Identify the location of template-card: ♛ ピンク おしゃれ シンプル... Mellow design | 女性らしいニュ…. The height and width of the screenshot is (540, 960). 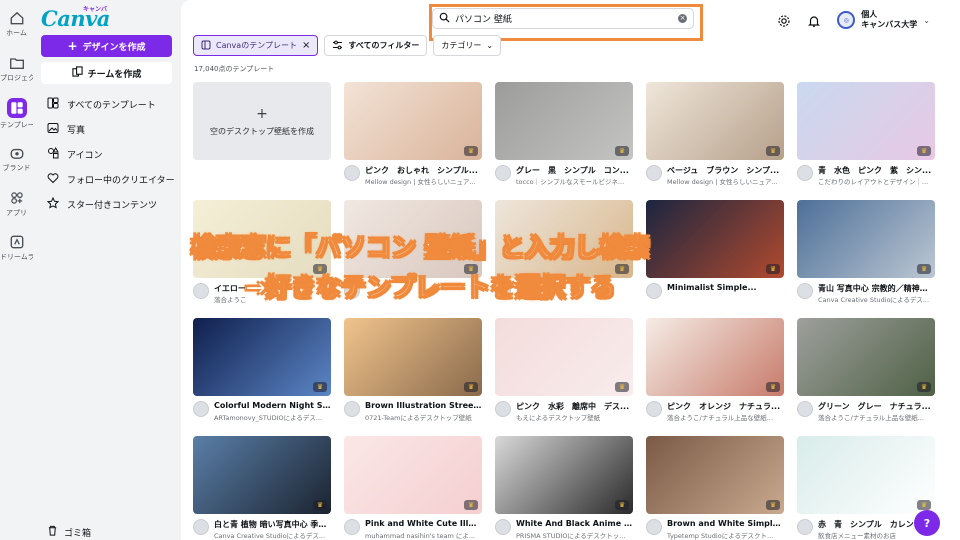
(413, 137).